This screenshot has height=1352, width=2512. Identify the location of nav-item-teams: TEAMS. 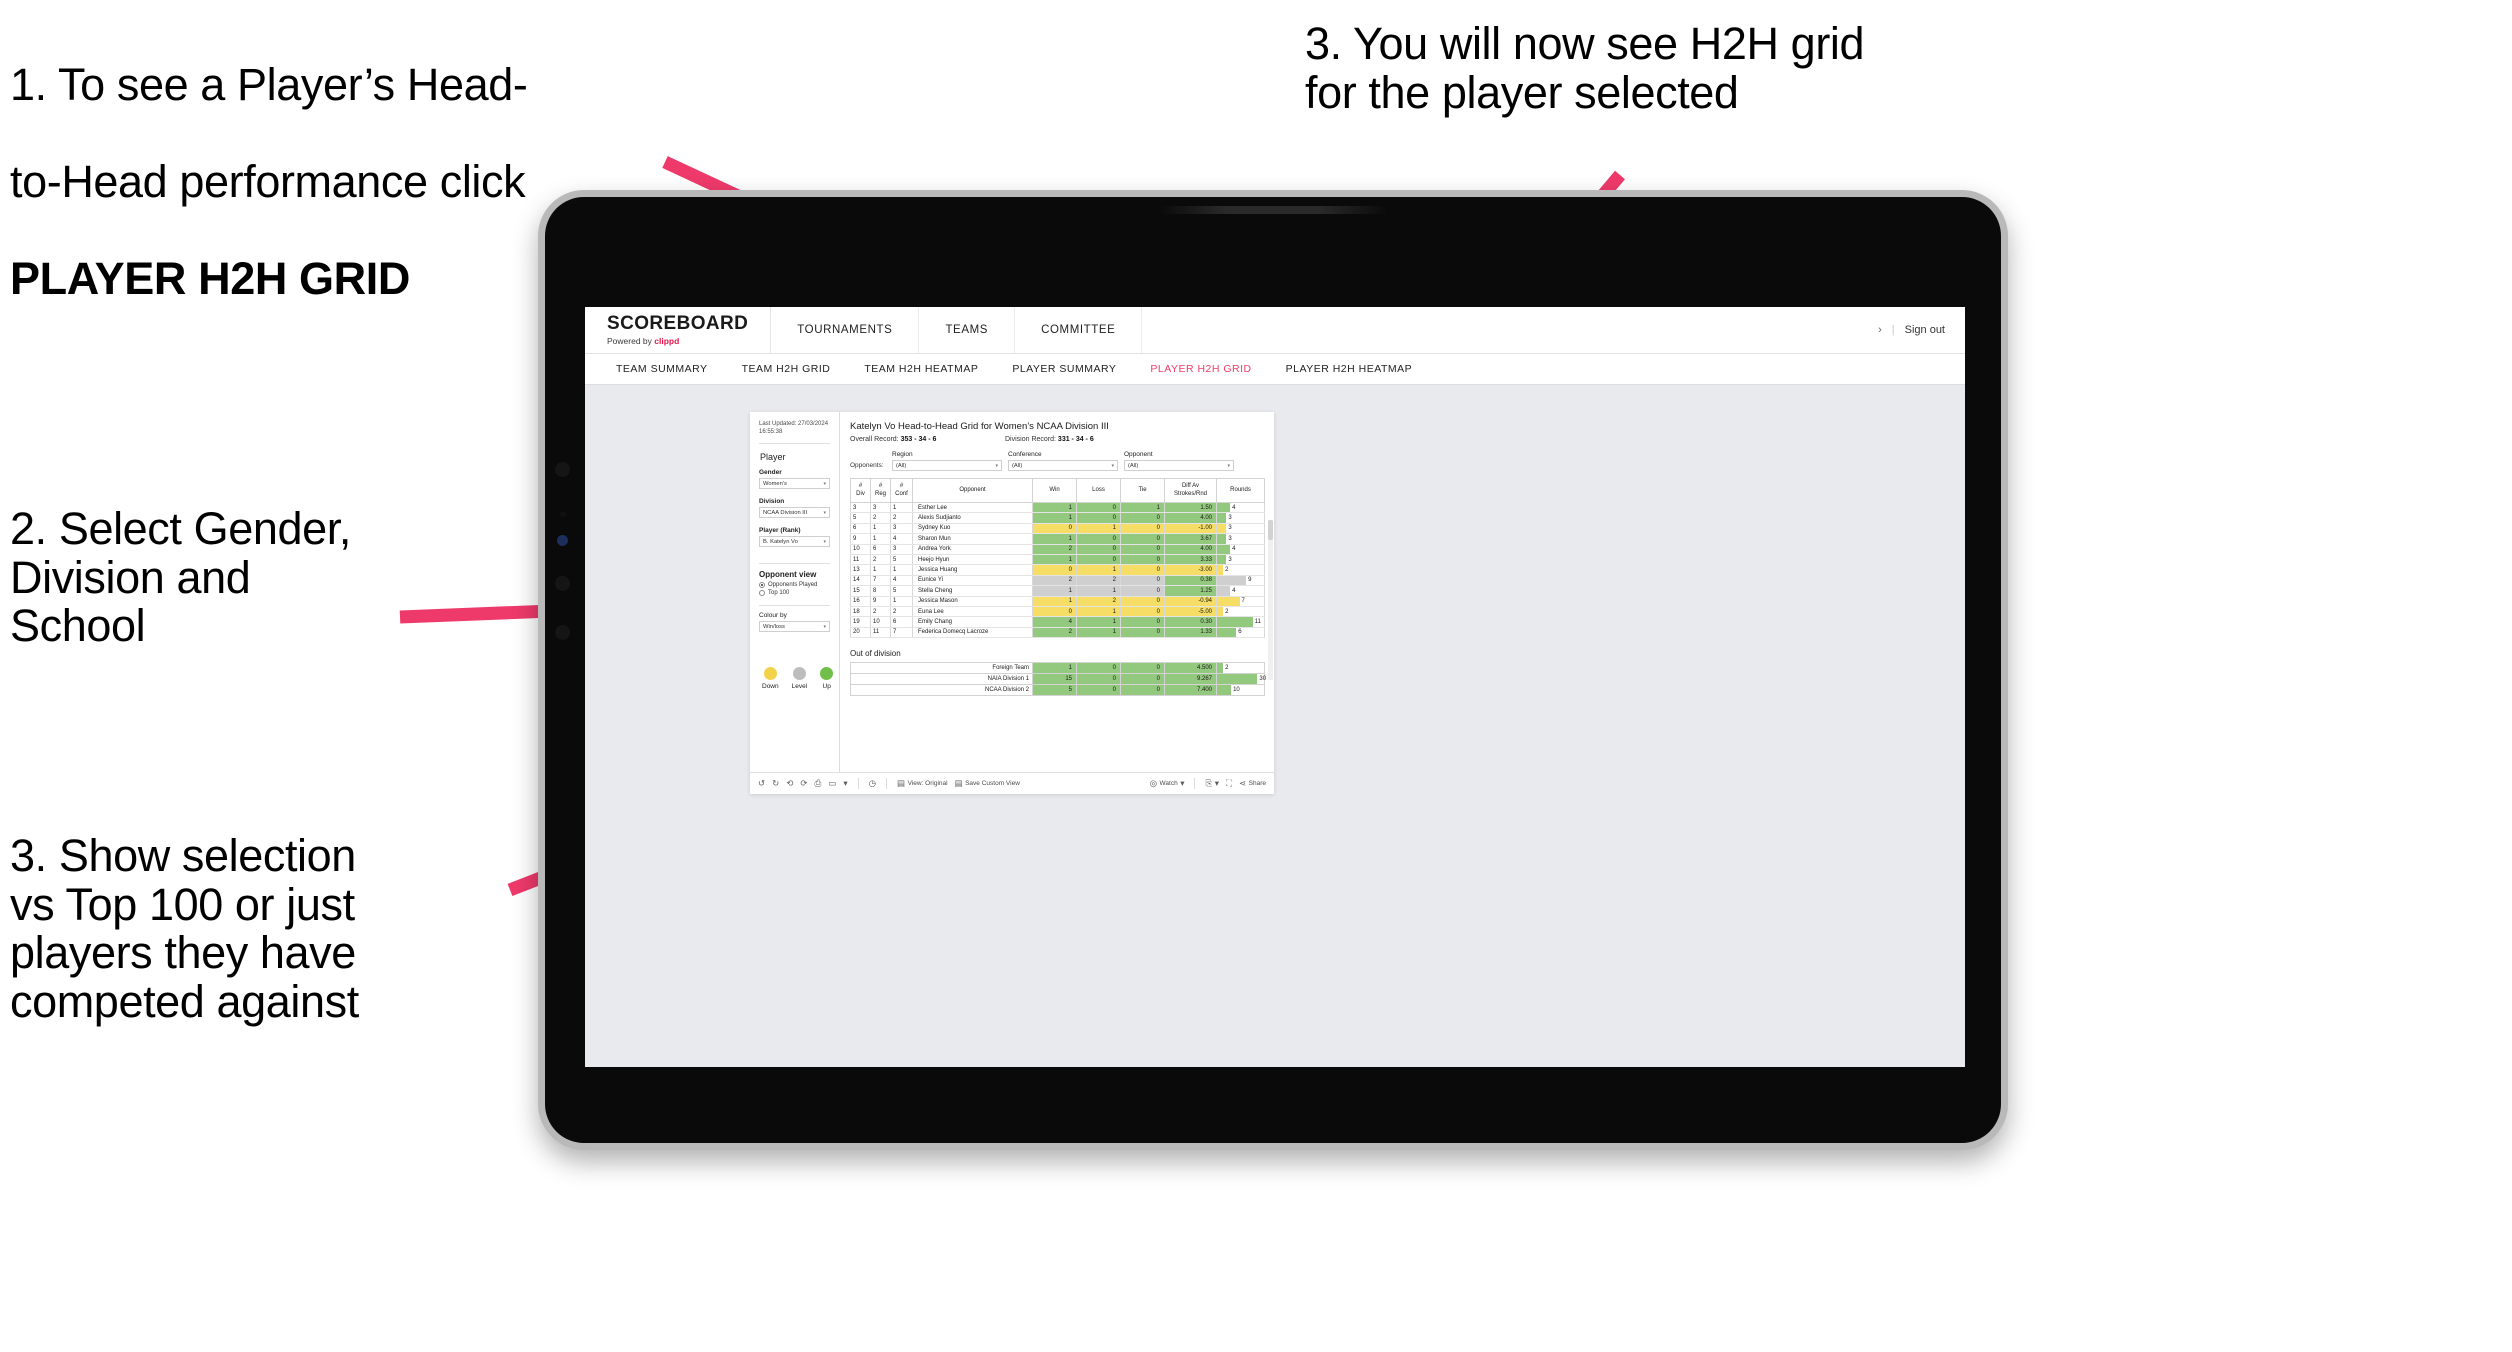
(967, 330).